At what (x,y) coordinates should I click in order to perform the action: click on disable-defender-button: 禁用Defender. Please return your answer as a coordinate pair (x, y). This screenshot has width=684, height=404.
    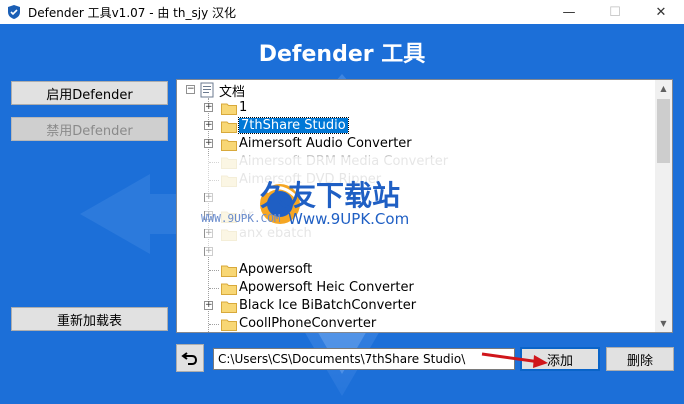
    Looking at the image, I should click on (89, 129).